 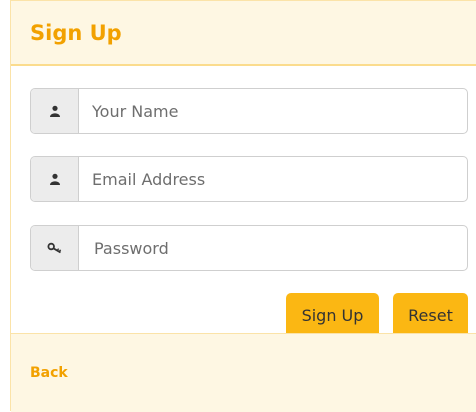 I want to click on key-icon, so click(x=55, y=248).